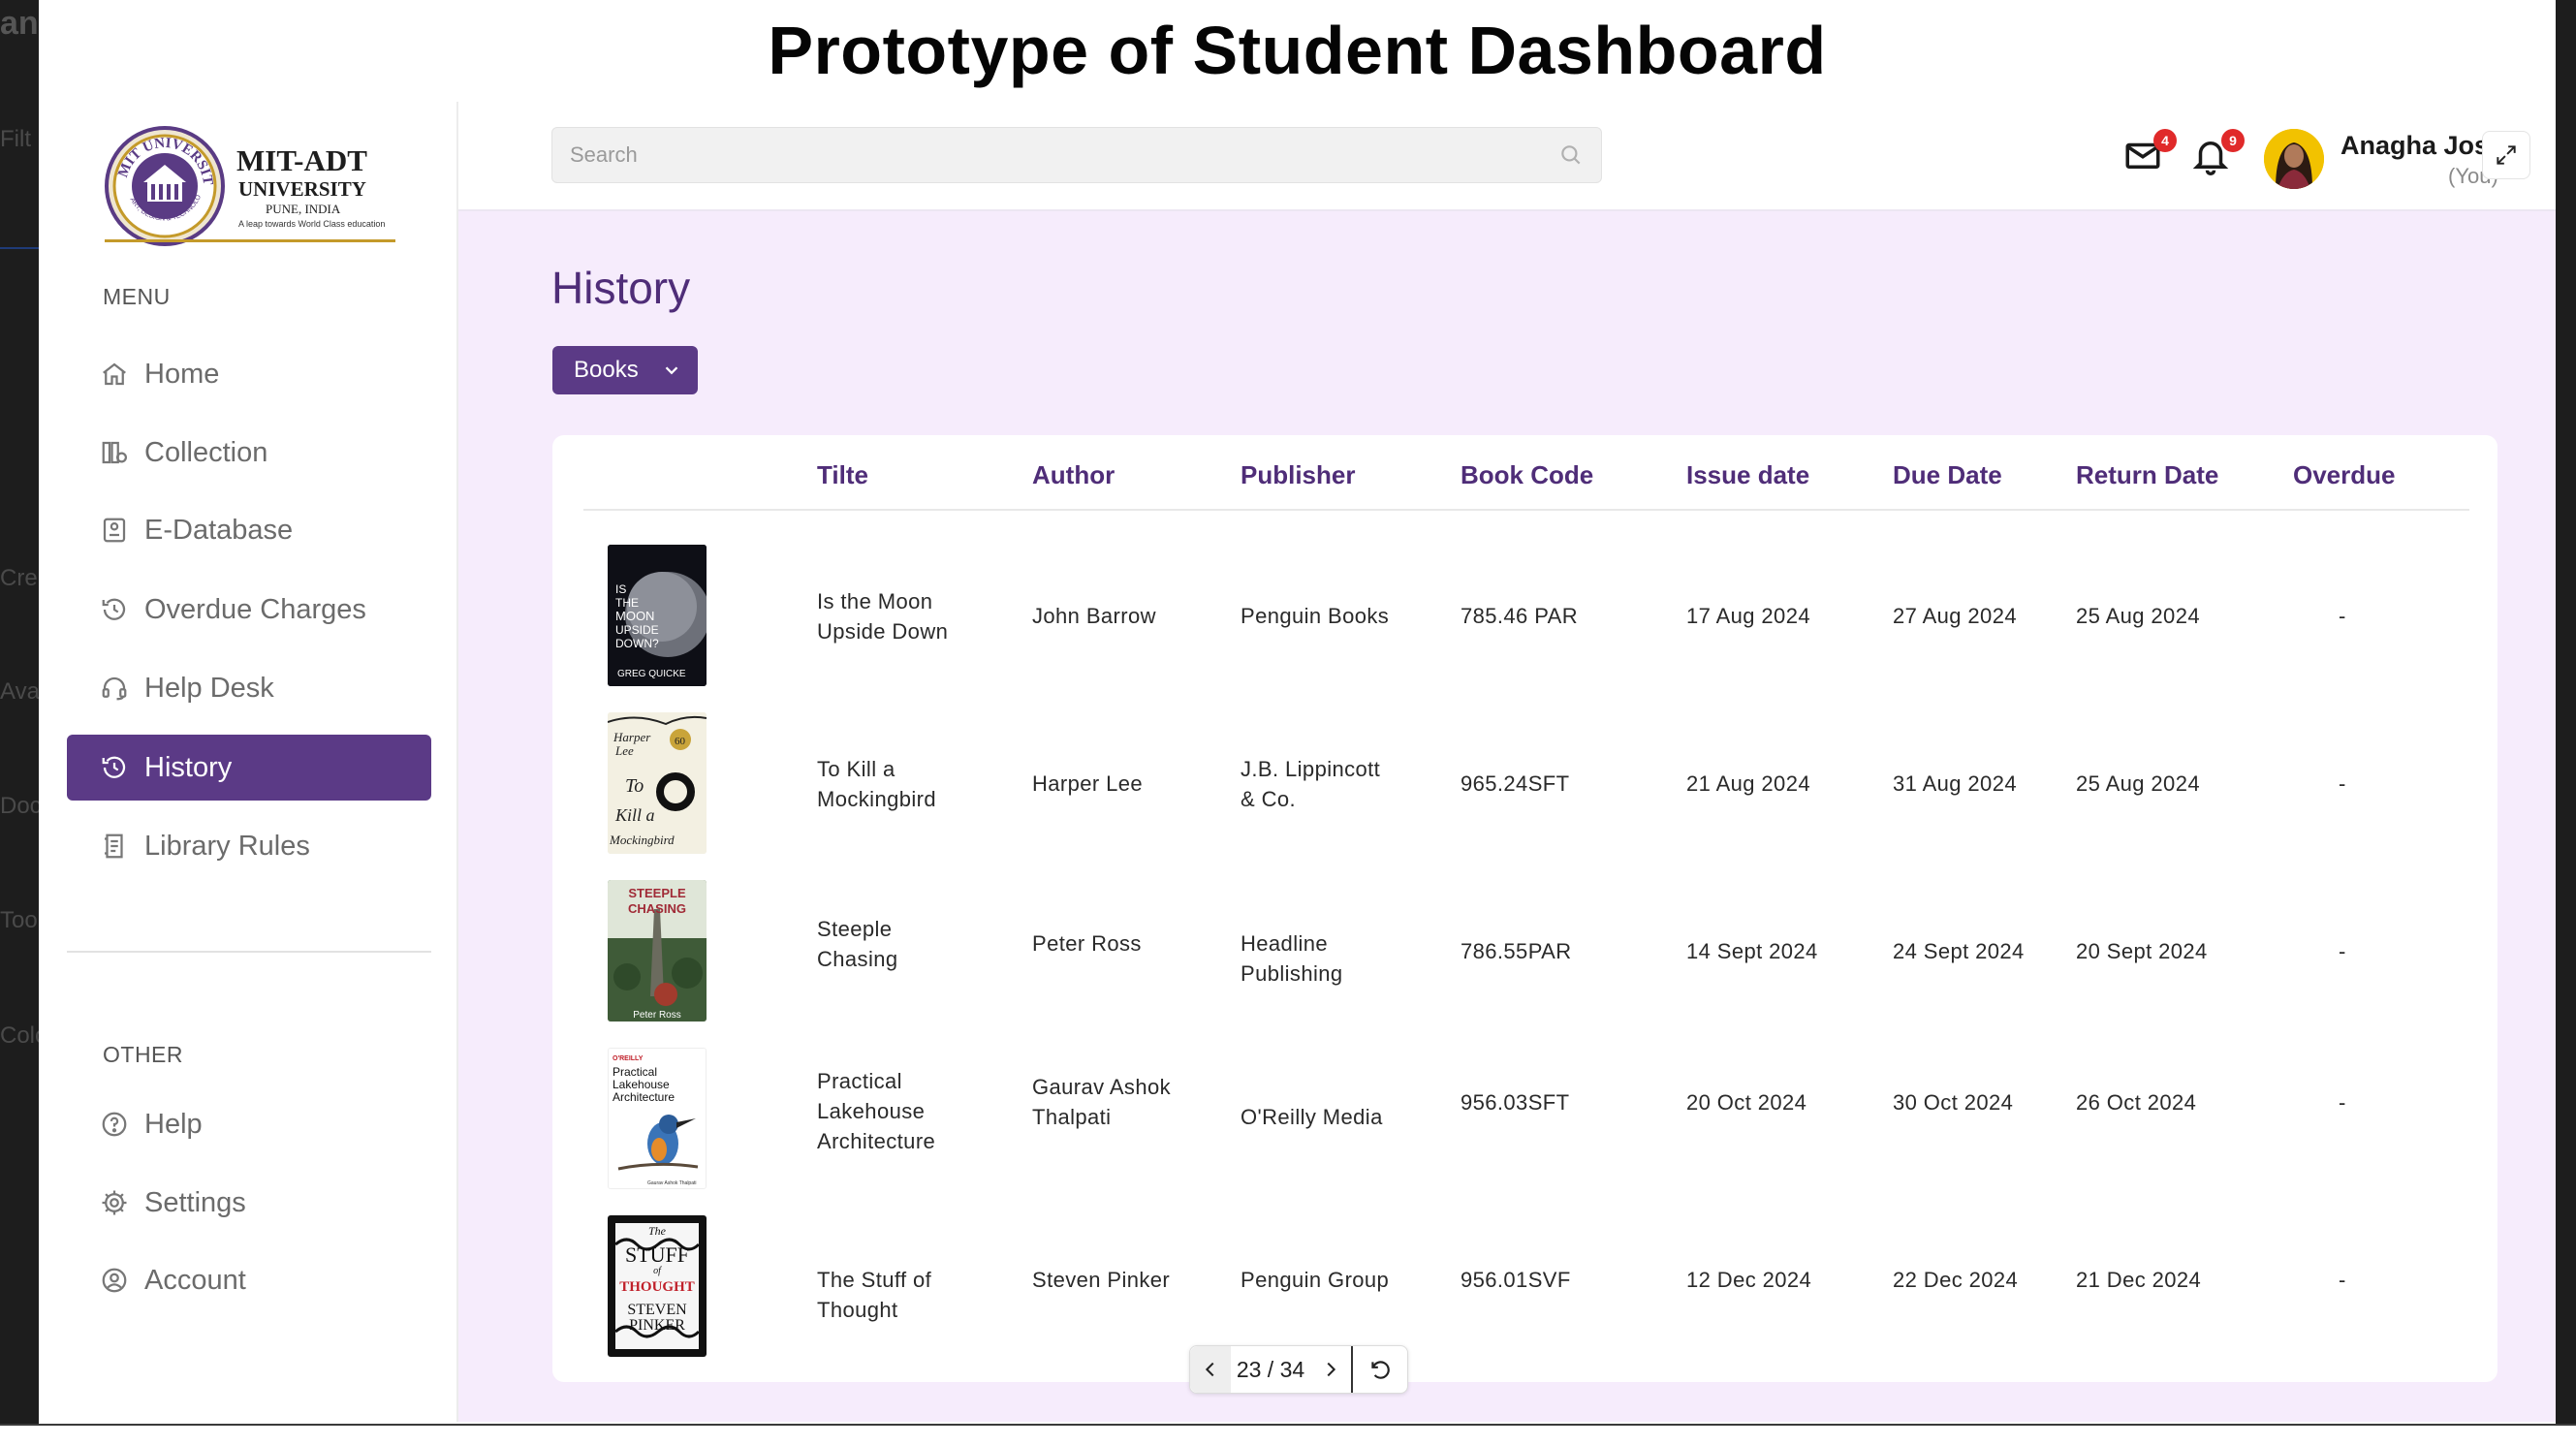 Image resolution: width=2576 pixels, height=1446 pixels. I want to click on category-dropdown: Books, so click(625, 370).